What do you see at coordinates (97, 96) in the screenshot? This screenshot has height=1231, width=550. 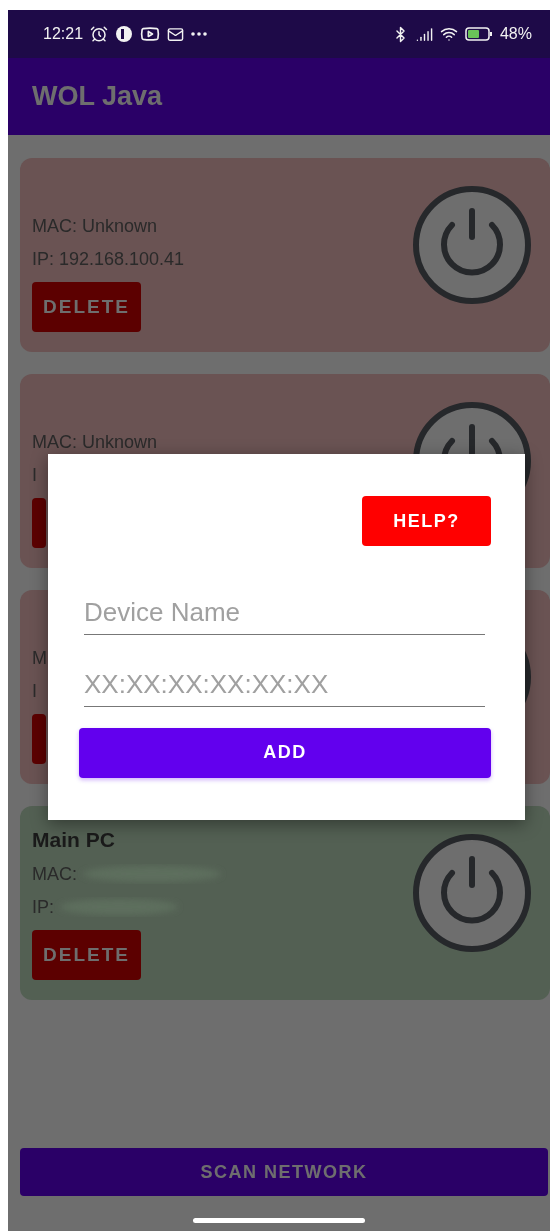 I see `app-title: WOL Java` at bounding box center [97, 96].